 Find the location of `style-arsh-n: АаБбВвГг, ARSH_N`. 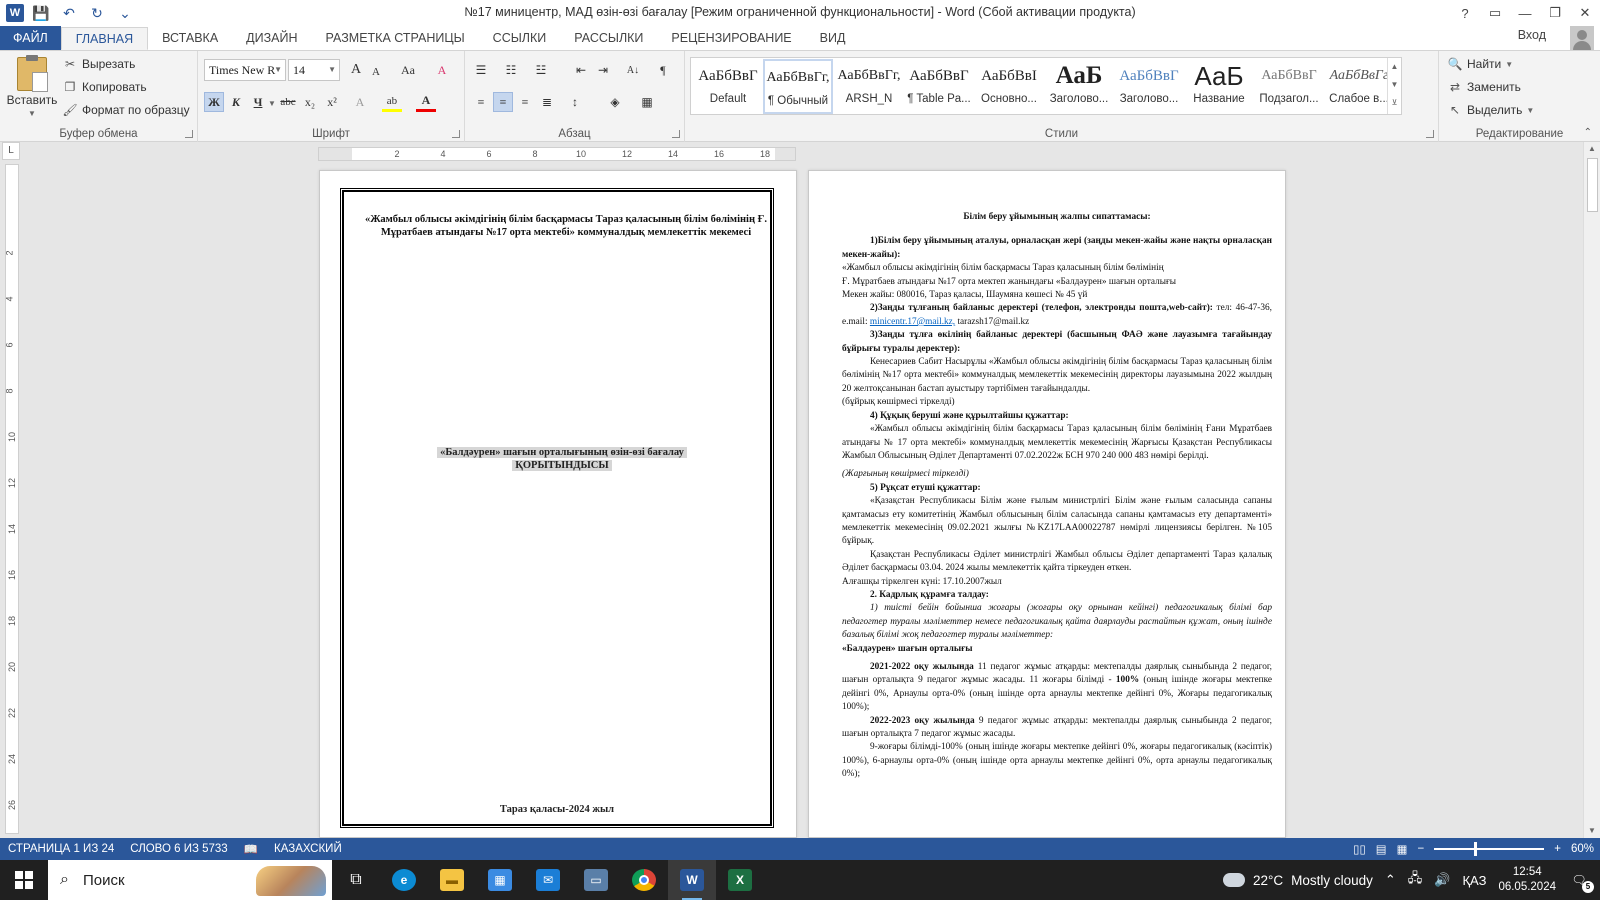

style-arsh-n: АаБбВвГг, ARSH_N is located at coordinates (869, 86).